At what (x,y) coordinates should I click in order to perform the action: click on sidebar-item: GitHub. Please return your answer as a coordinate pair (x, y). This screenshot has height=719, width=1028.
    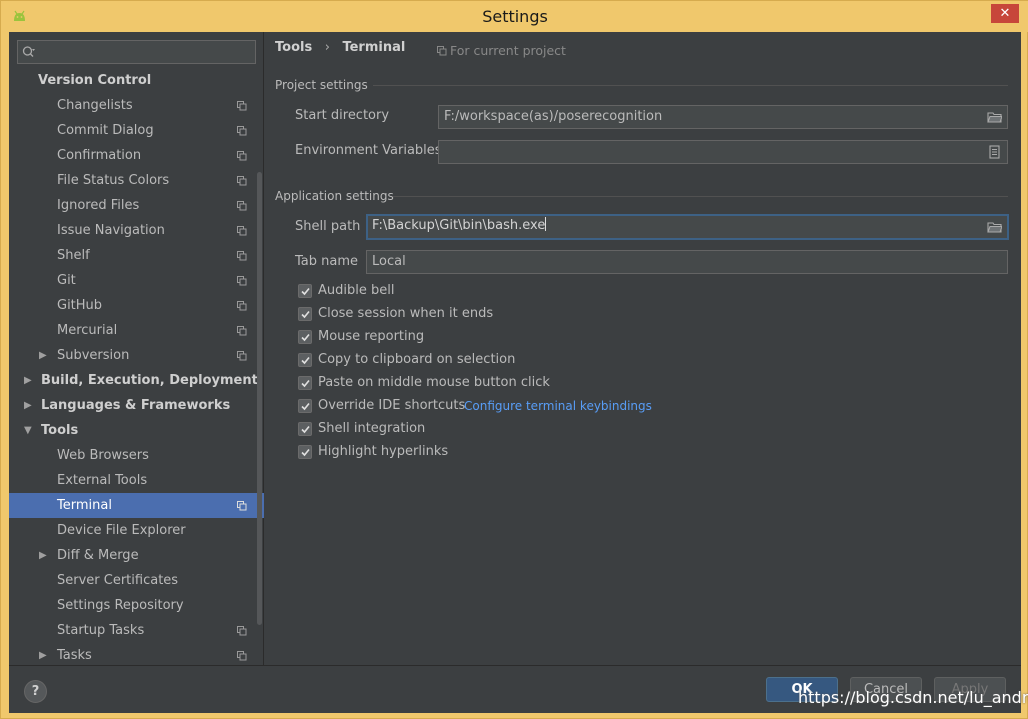
    Looking at the image, I should click on (136, 305).